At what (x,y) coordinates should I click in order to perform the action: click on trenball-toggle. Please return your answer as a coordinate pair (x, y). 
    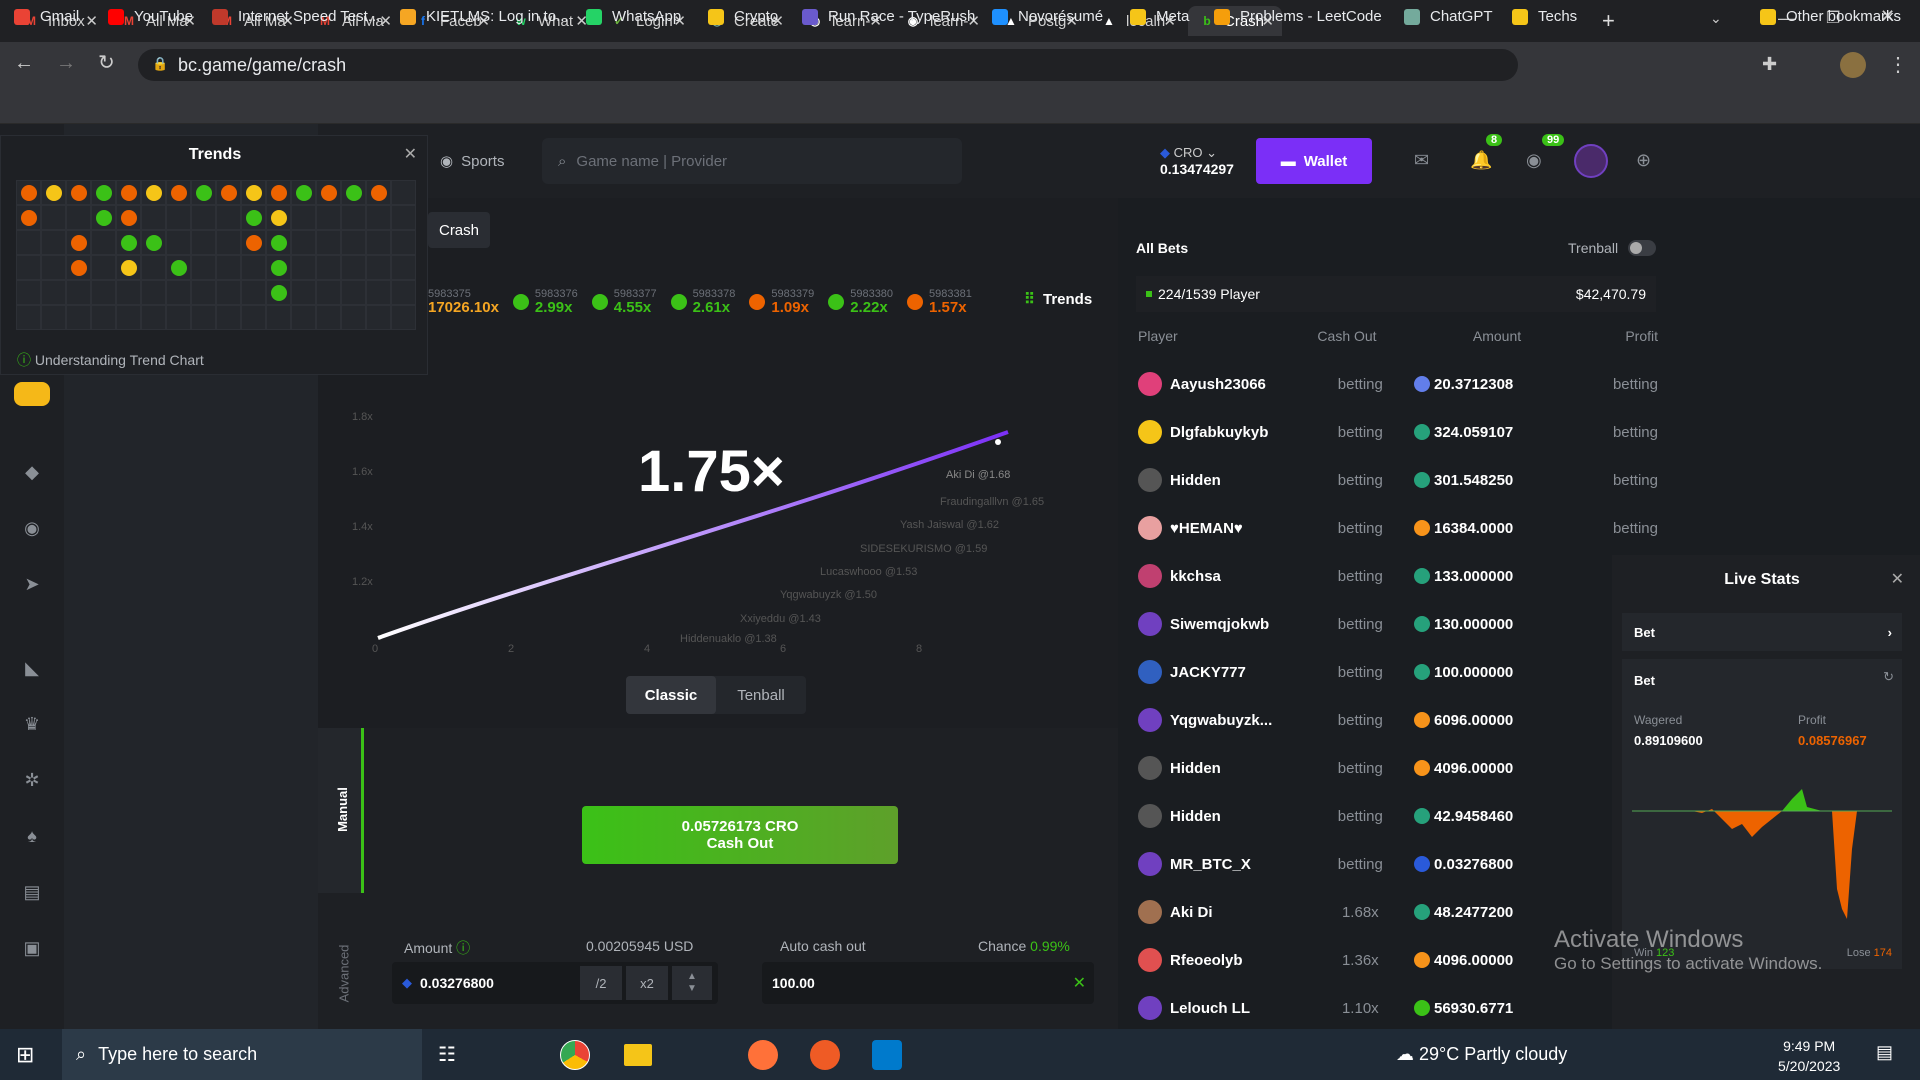
    Looking at the image, I should click on (1642, 248).